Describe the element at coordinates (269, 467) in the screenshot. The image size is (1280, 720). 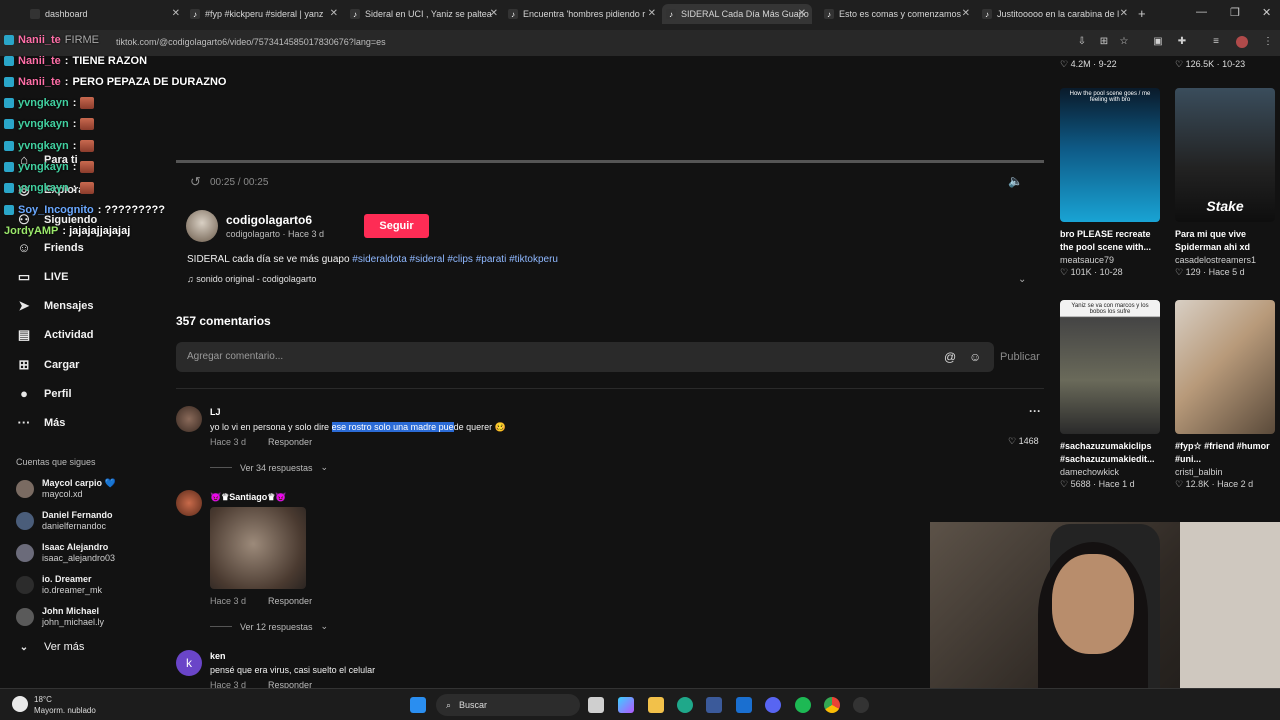
I see `view-replies-button: Ver 34 respuestas ⌄` at that location.